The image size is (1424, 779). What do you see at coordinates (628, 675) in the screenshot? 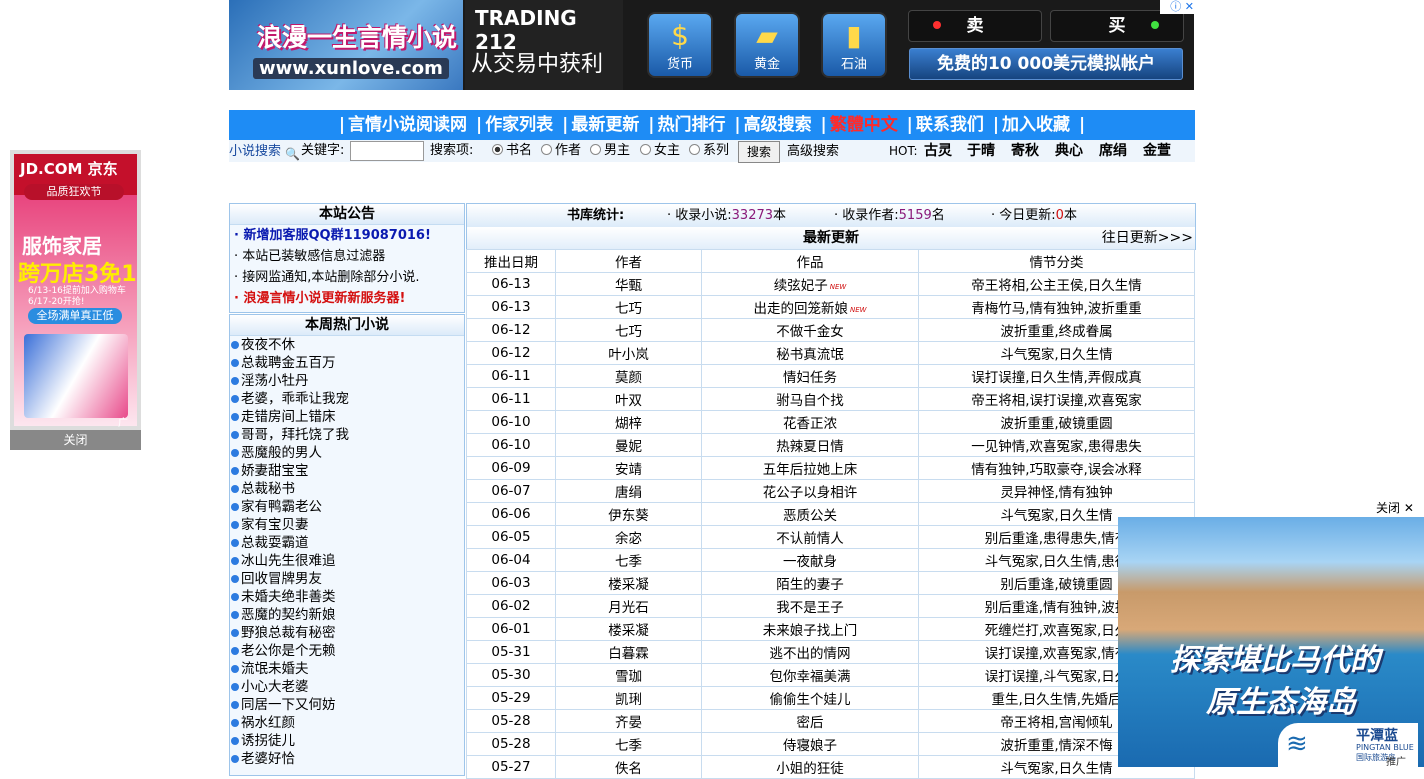
I see `row-author: 雪珈` at bounding box center [628, 675].